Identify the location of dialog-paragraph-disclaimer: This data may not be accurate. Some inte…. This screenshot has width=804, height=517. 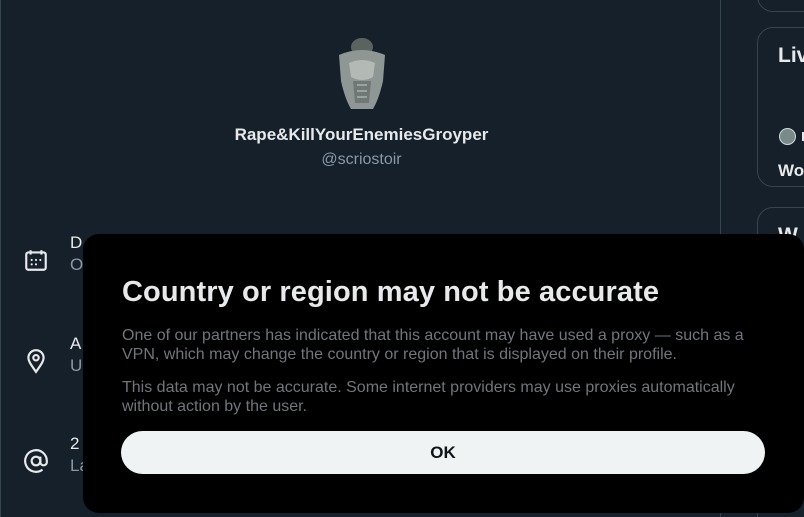
(428, 397).